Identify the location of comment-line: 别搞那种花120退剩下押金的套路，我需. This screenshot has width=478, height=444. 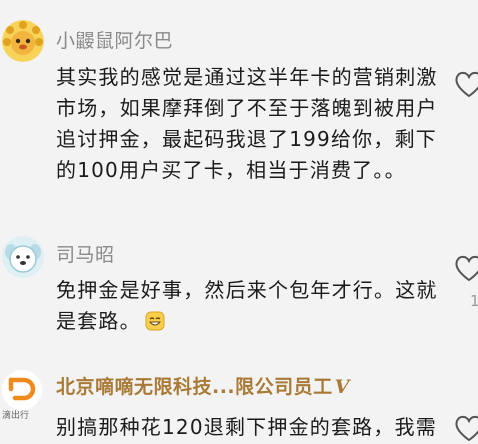
(246, 427).